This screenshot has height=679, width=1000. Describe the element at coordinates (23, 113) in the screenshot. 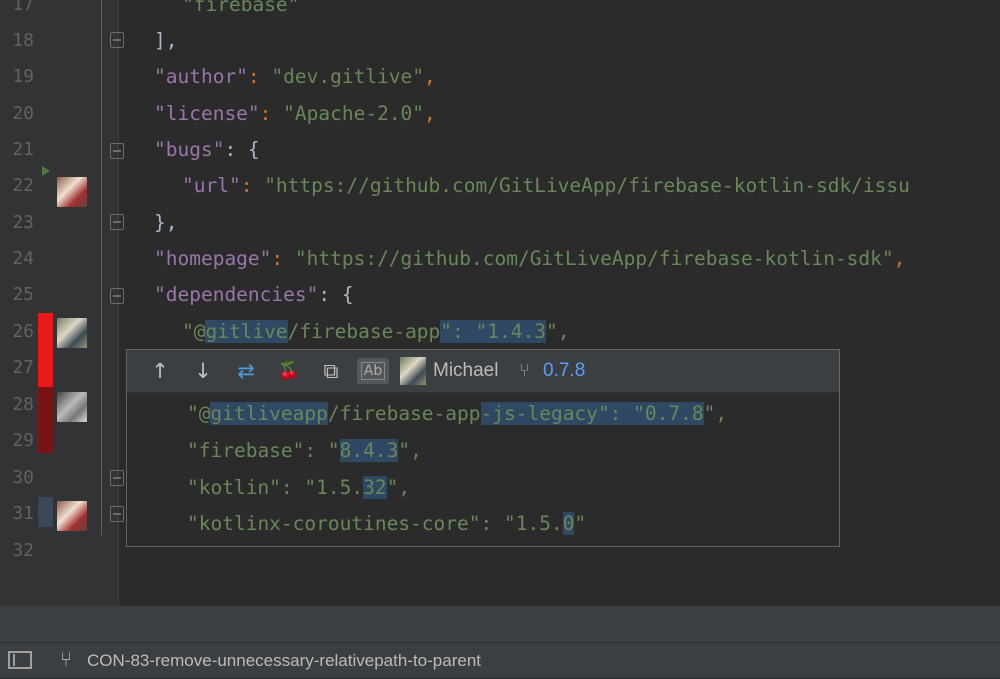

I see `line-number: 20` at that location.